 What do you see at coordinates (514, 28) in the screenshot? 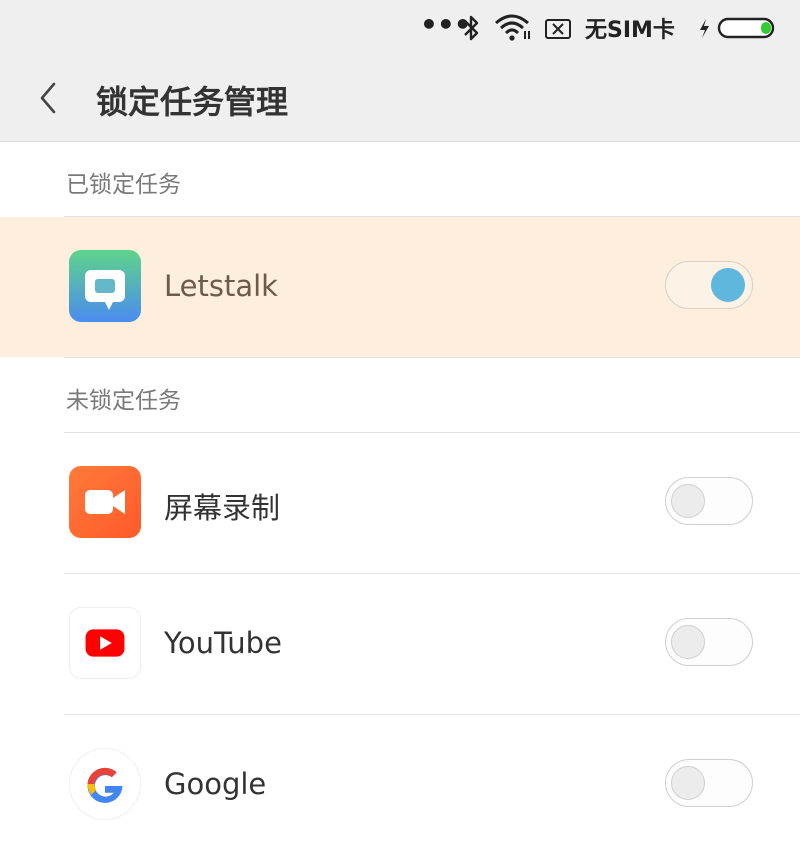
I see `wifi-icon` at bounding box center [514, 28].